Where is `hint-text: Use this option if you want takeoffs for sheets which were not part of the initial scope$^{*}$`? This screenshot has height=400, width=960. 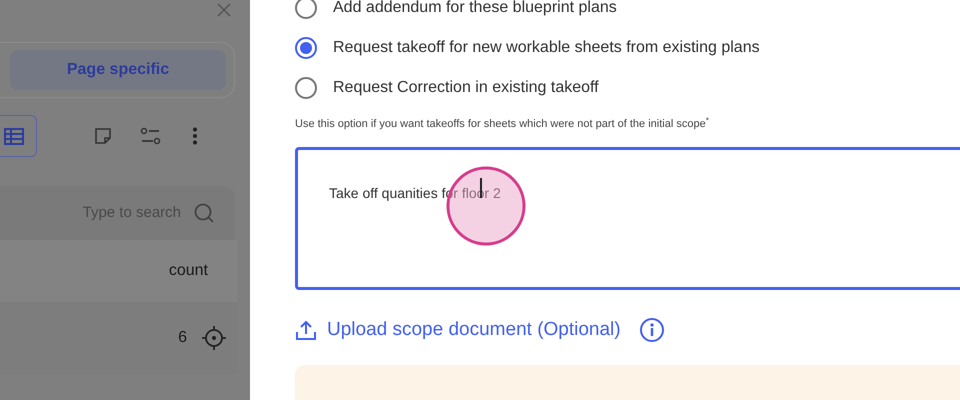
hint-text: Use this option if you want takeoffs for sheets which were not part of the initial scope$^{*}$ is located at coordinates (502, 124).